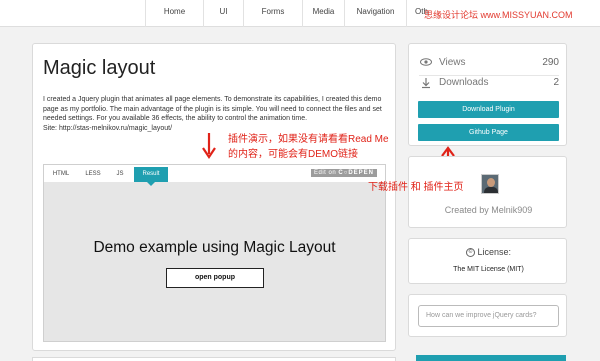 Image resolution: width=600 pixels, height=361 pixels. What do you see at coordinates (491, 190) in the screenshot?
I see `avatar-body` at bounding box center [491, 190].